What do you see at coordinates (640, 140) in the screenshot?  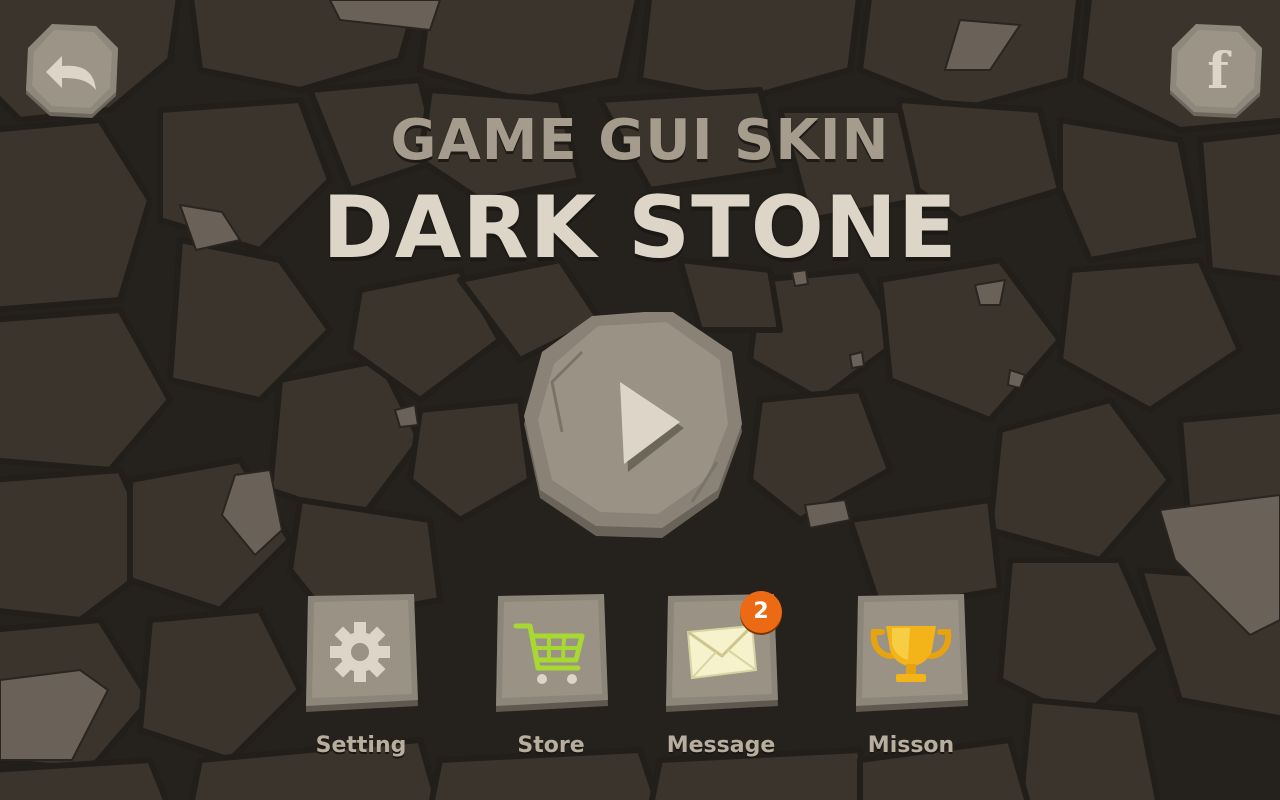 I see `game-subtitle: GAME GUI SKIN` at bounding box center [640, 140].